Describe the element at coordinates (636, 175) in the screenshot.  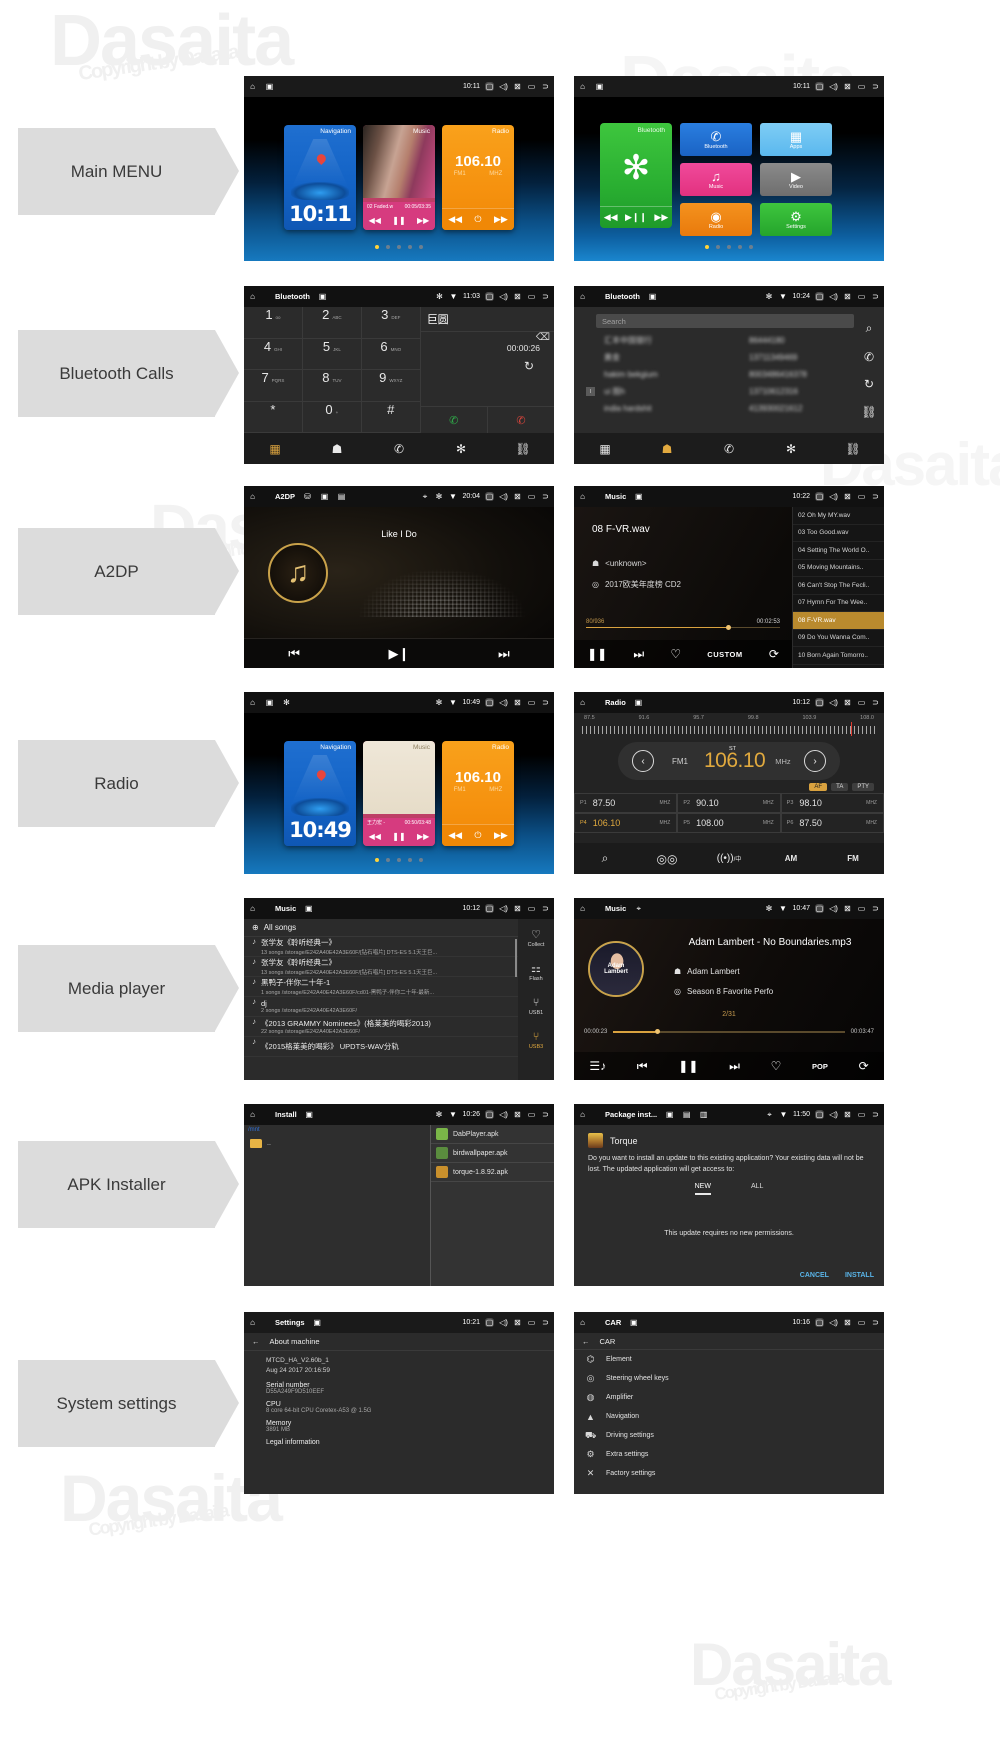
I see `tile-bluetooth-large: Bluetooth ✻ ◀◀ ▶❙❙ ▶▶` at that location.